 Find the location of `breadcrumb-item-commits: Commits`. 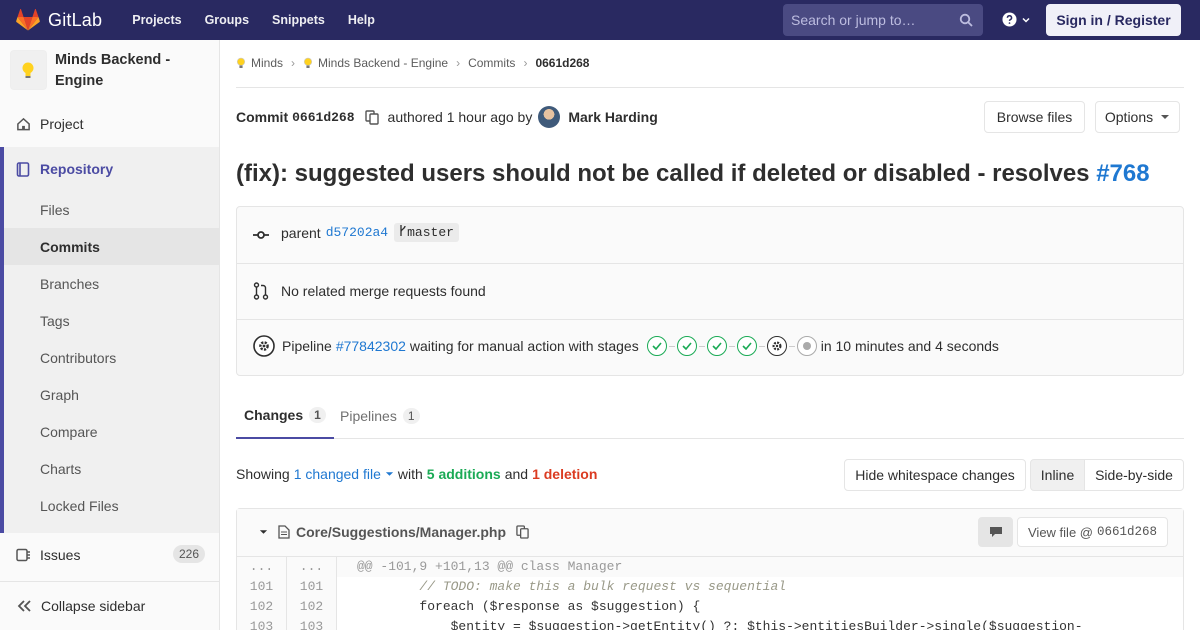

breadcrumb-item-commits: Commits is located at coordinates (491, 63).